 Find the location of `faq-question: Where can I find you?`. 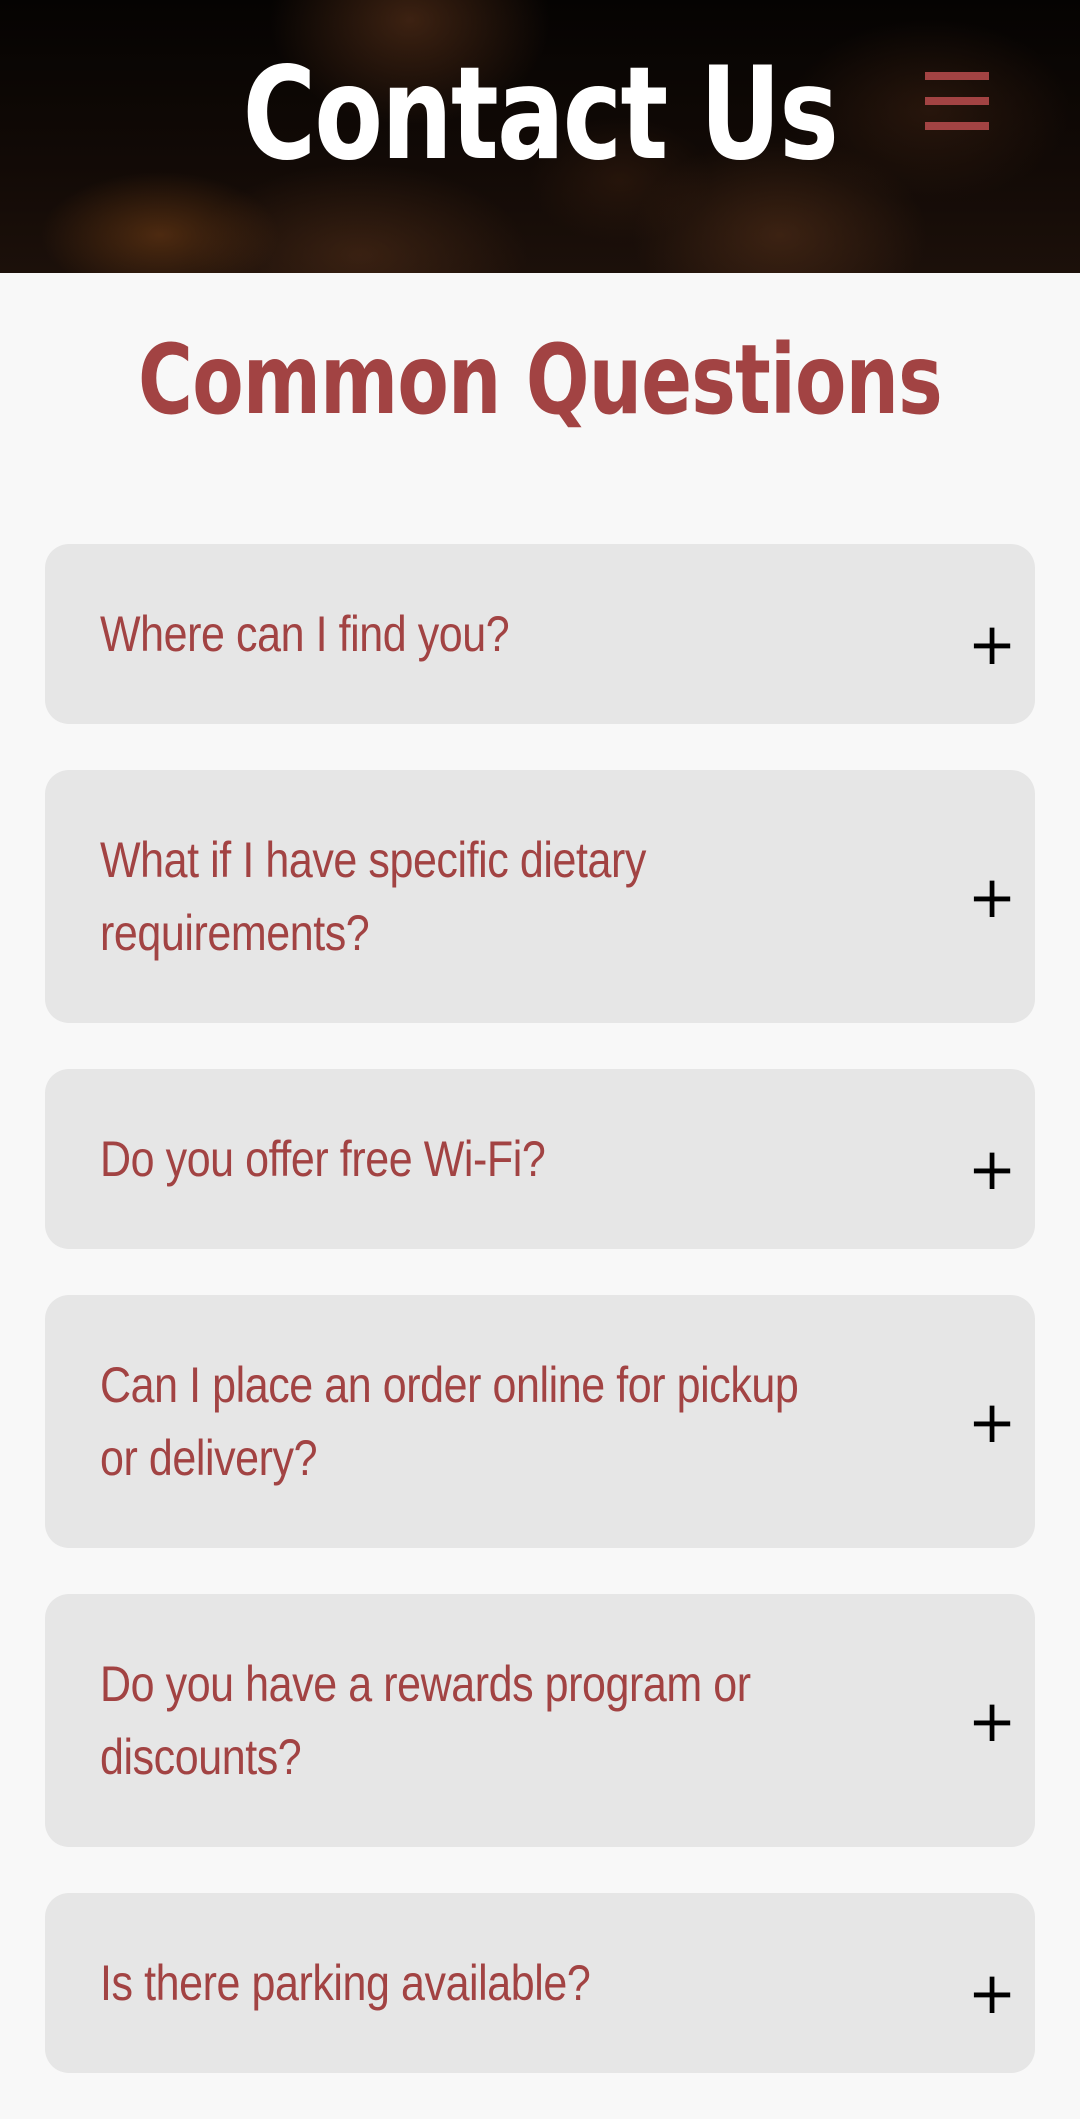

faq-question: Where can I find you? is located at coordinates (305, 633).